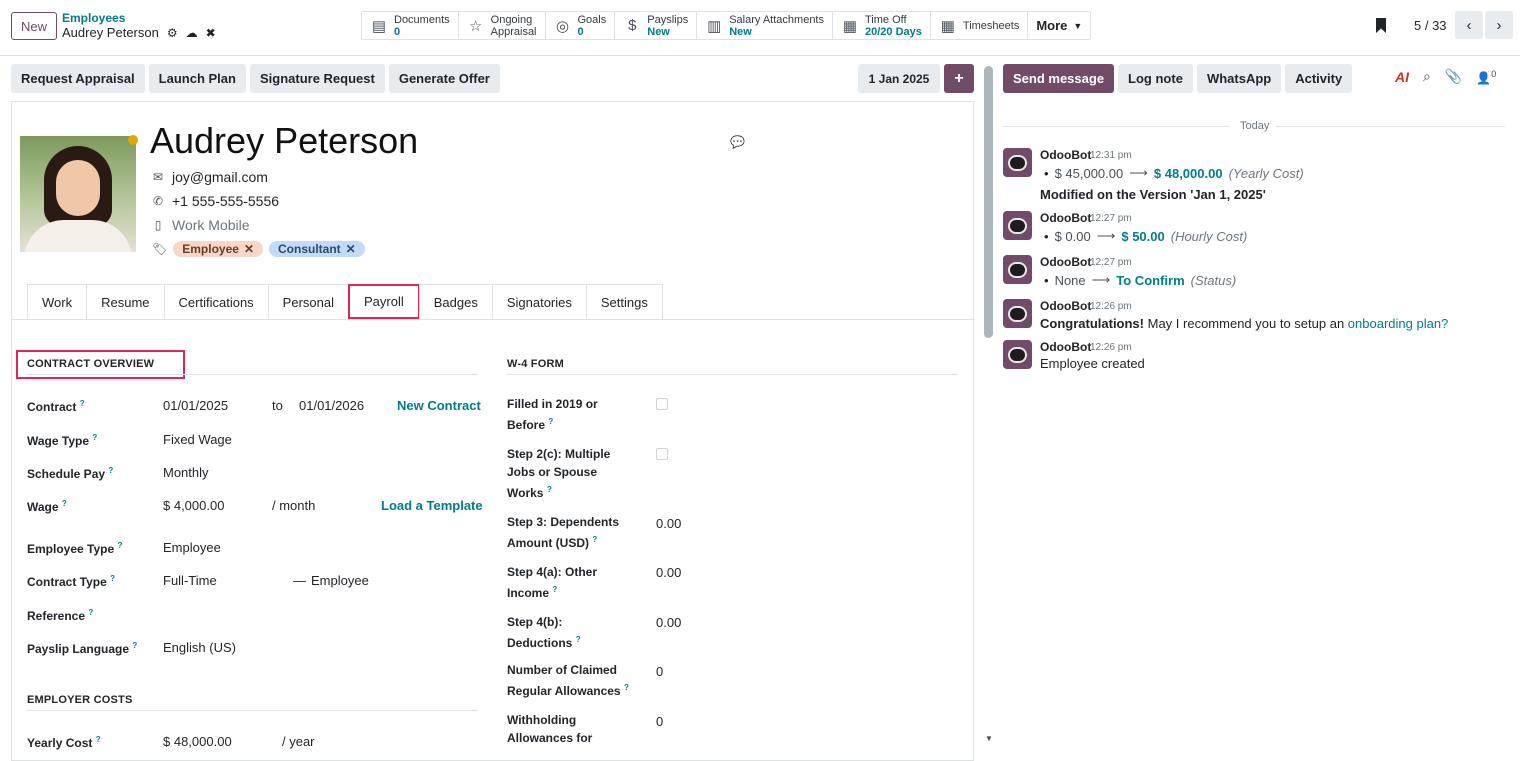  I want to click on claimed-allowances-value: 0, so click(659, 671).